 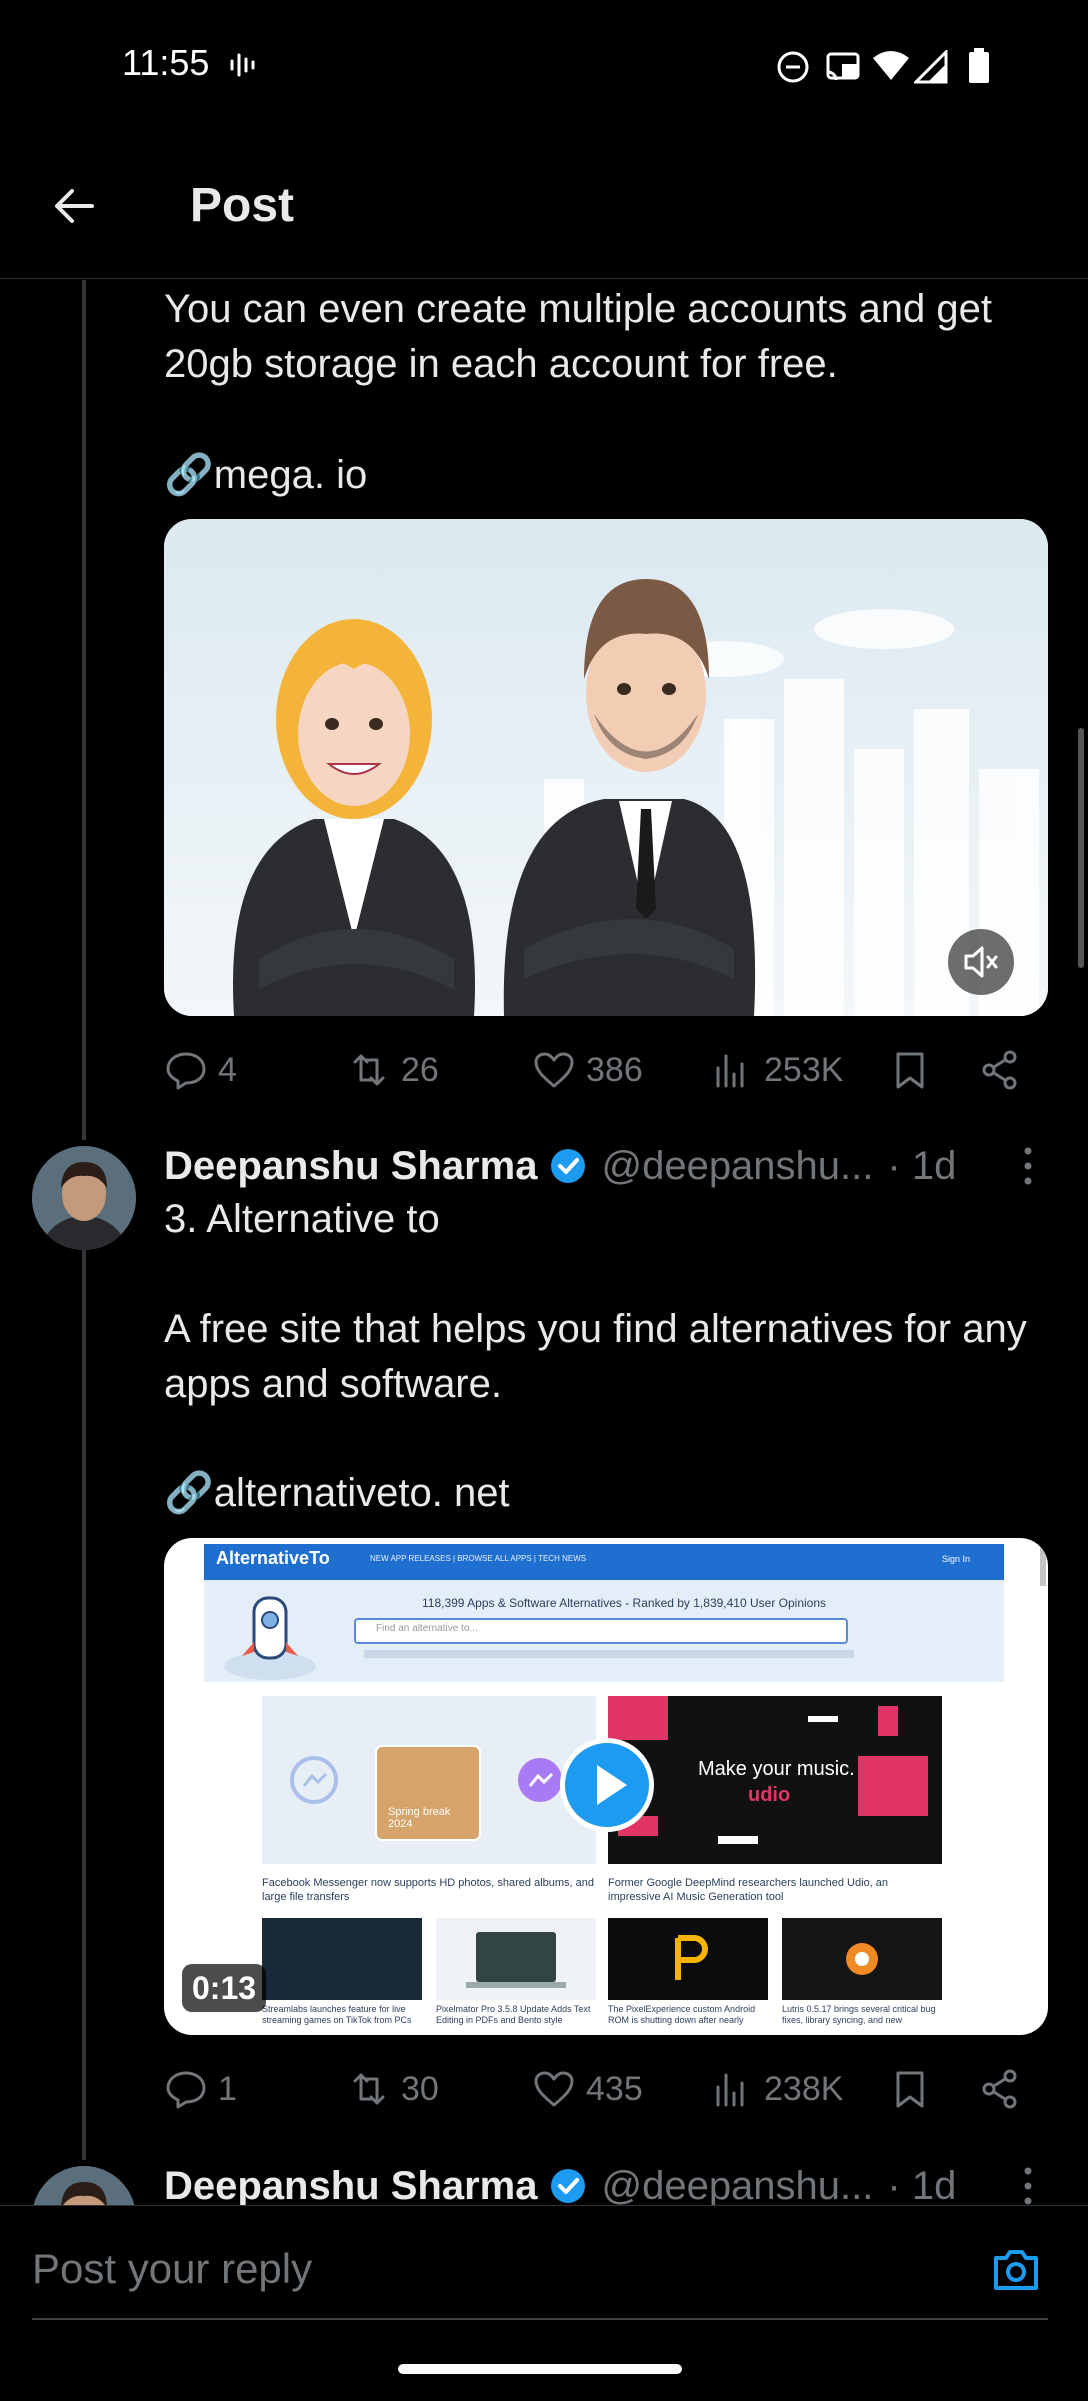 What do you see at coordinates (843, 66) in the screenshot?
I see `cast-icon` at bounding box center [843, 66].